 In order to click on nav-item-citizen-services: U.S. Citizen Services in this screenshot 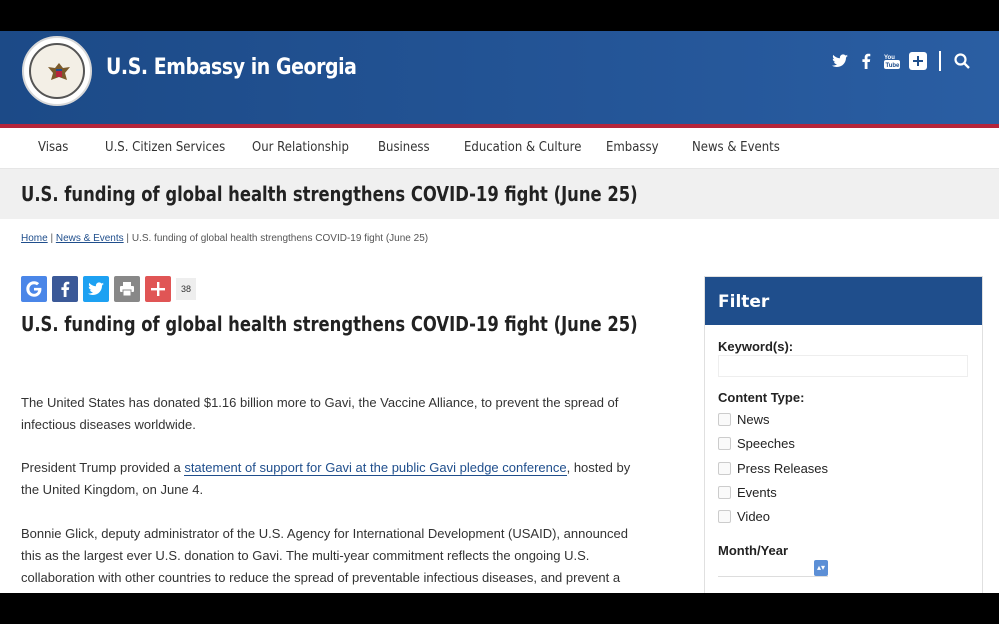, I will do `click(165, 147)`.